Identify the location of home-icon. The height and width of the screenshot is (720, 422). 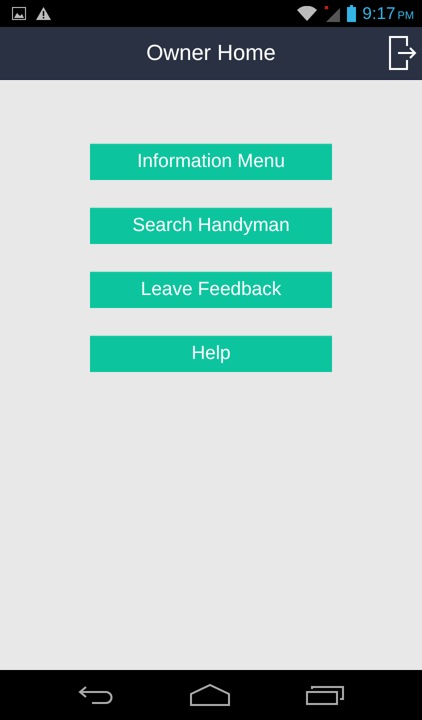
(210, 695).